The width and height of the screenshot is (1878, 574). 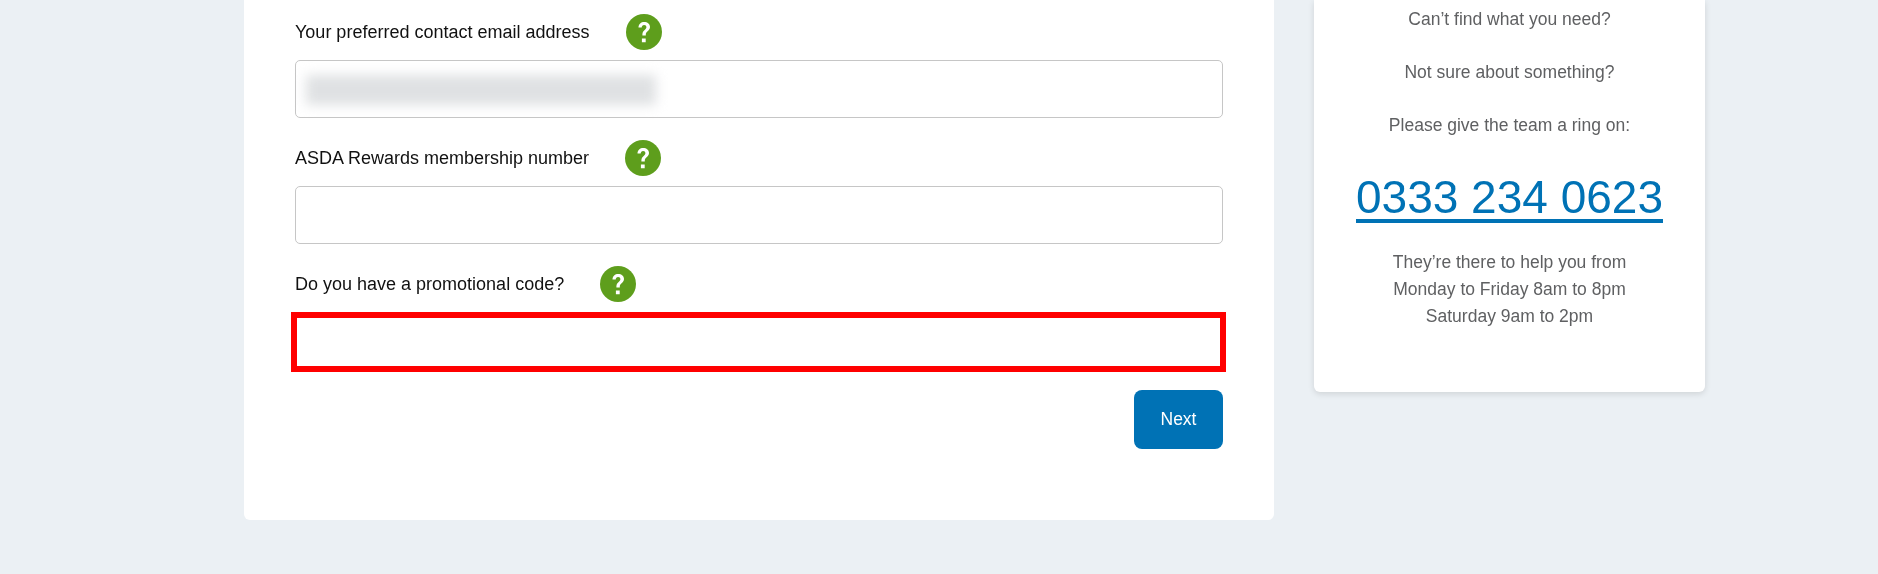 I want to click on hours-text: They’re there to help you from, so click(x=1509, y=262).